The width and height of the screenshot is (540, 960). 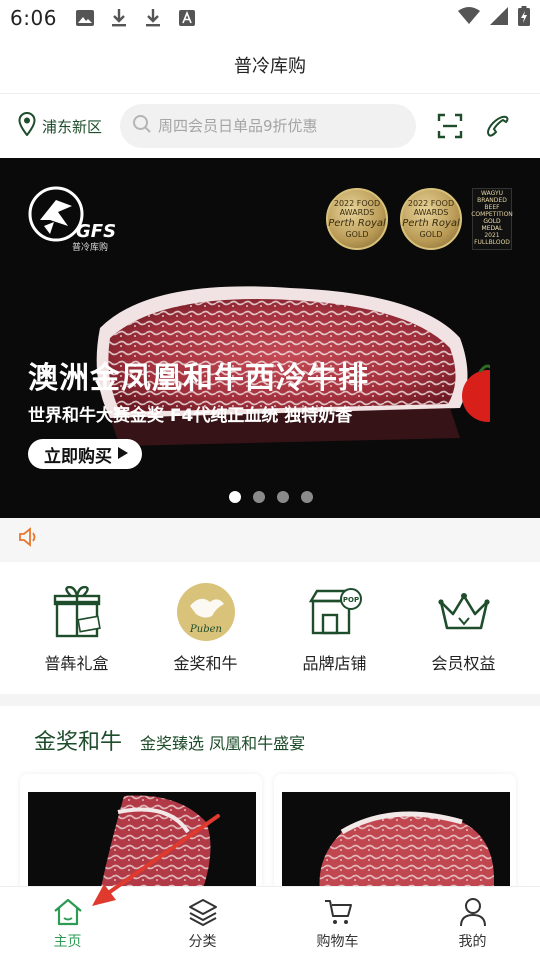 I want to click on home-icon, so click(x=68, y=912).